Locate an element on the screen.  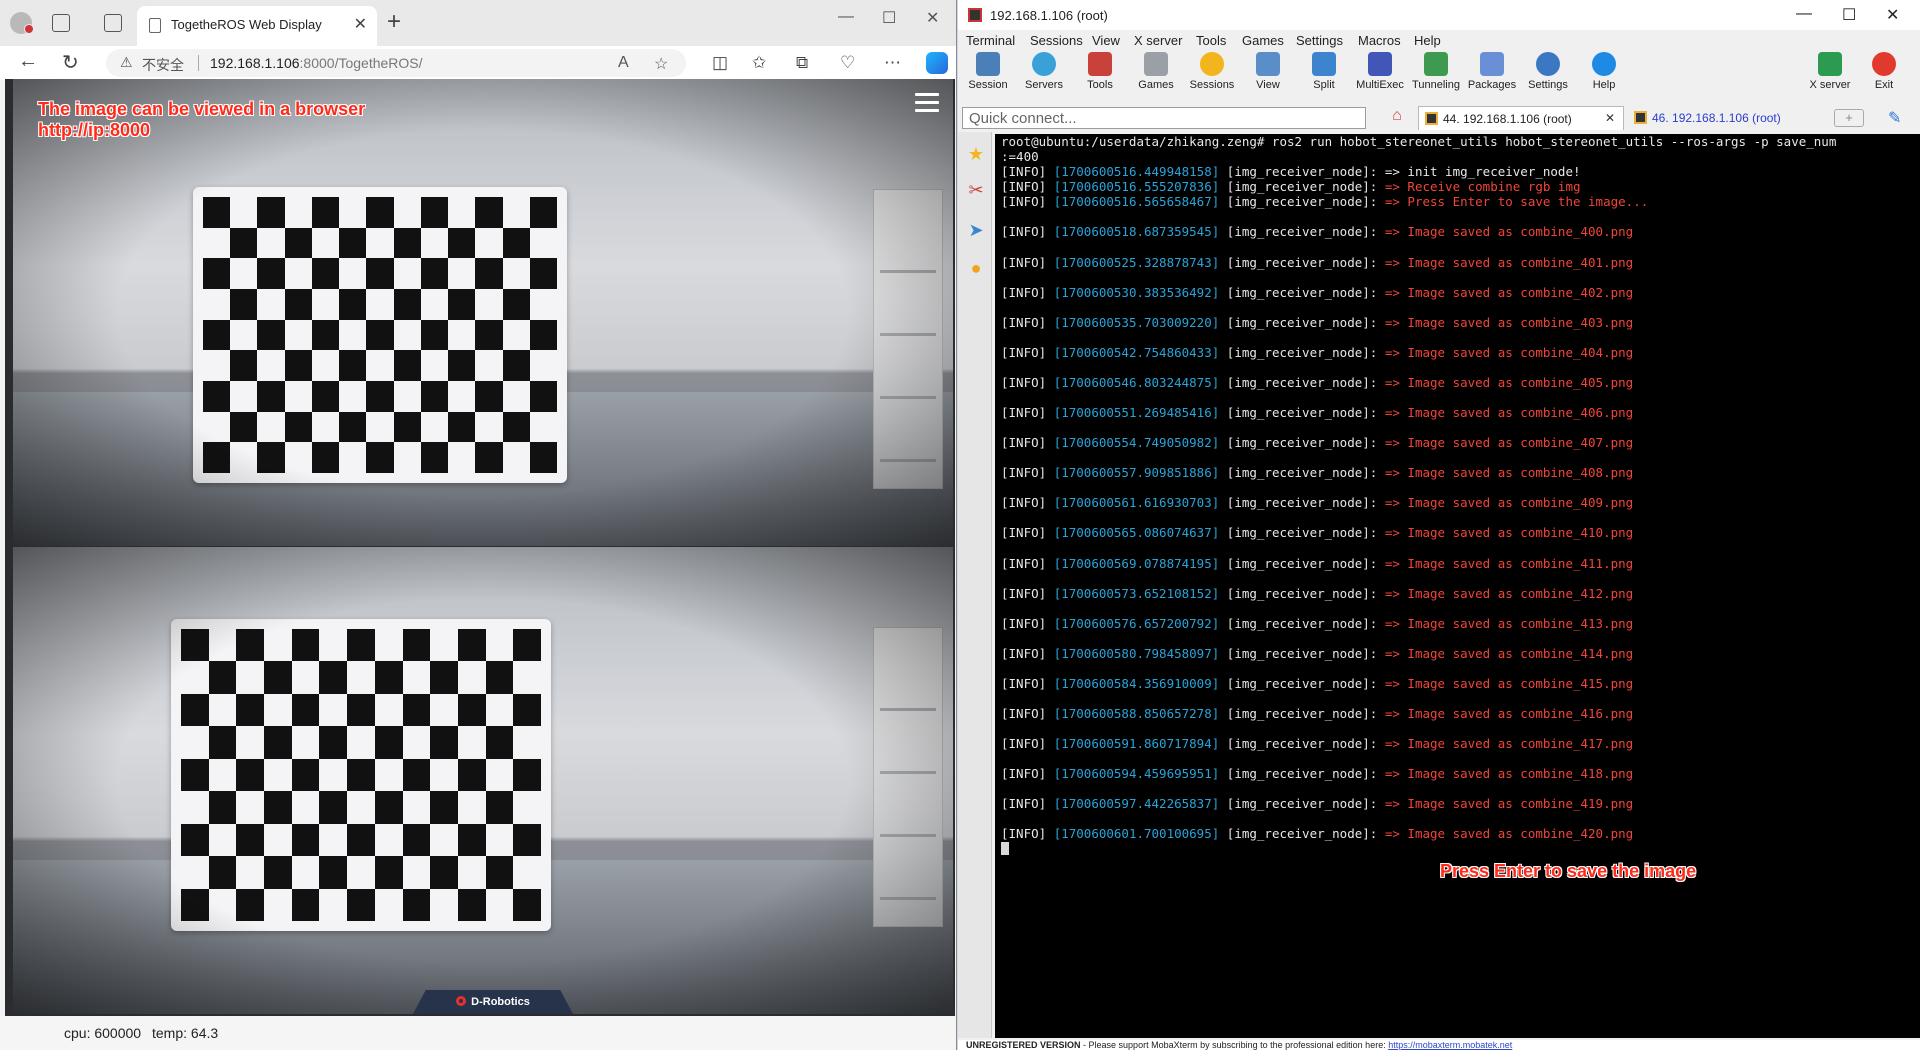
browser-tab: TogetheROS Web Display ✕ is located at coordinates (257, 26).